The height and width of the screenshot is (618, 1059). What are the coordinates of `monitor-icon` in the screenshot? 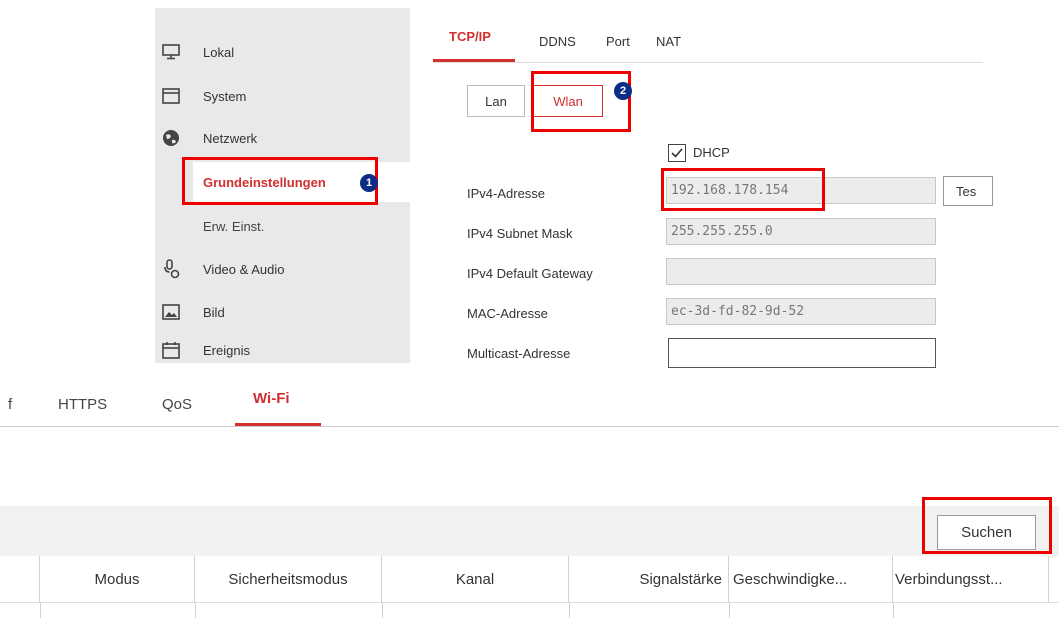 It's located at (171, 52).